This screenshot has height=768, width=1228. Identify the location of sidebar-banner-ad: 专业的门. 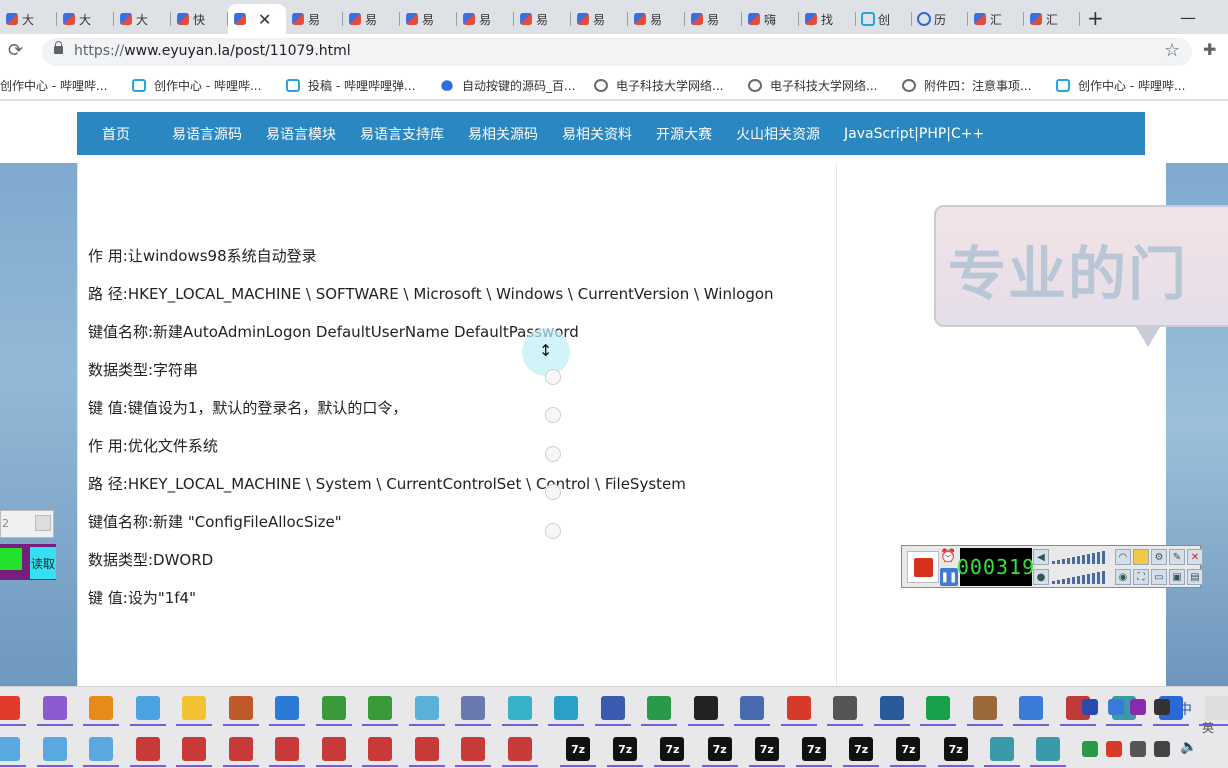
(1081, 266).